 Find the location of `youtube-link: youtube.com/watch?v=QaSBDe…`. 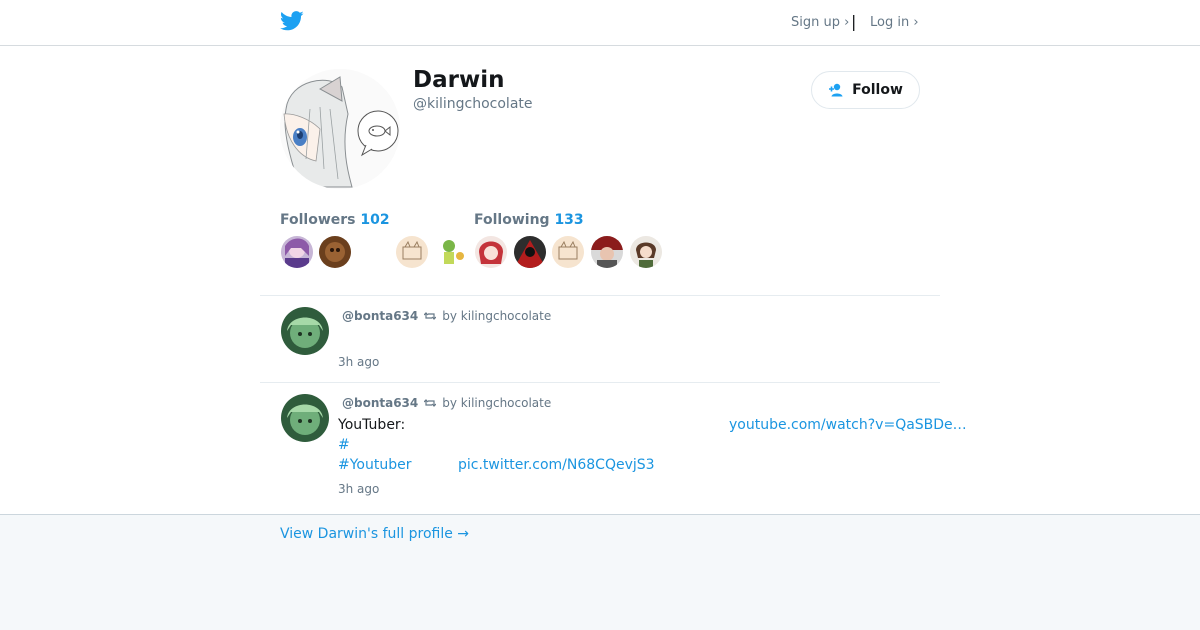

youtube-link: youtube.com/watch?v=QaSBDe… is located at coordinates (848, 425).